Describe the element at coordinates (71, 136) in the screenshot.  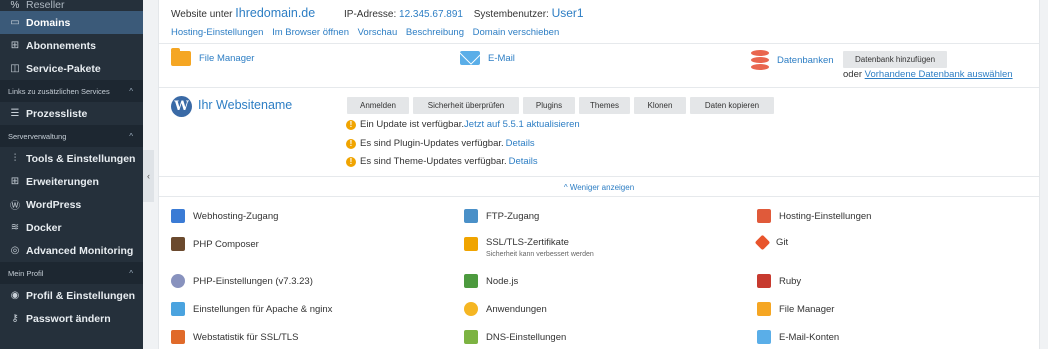
I see `sidebar-section-serververwaltung: Serververwaltung ^` at that location.